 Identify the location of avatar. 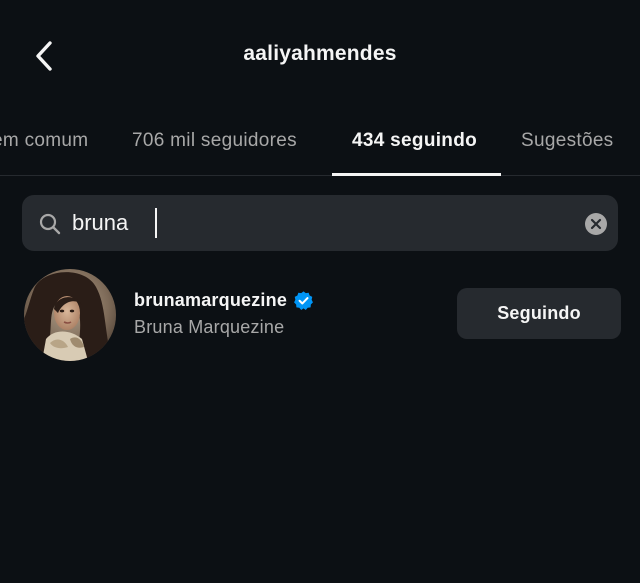
(70, 315).